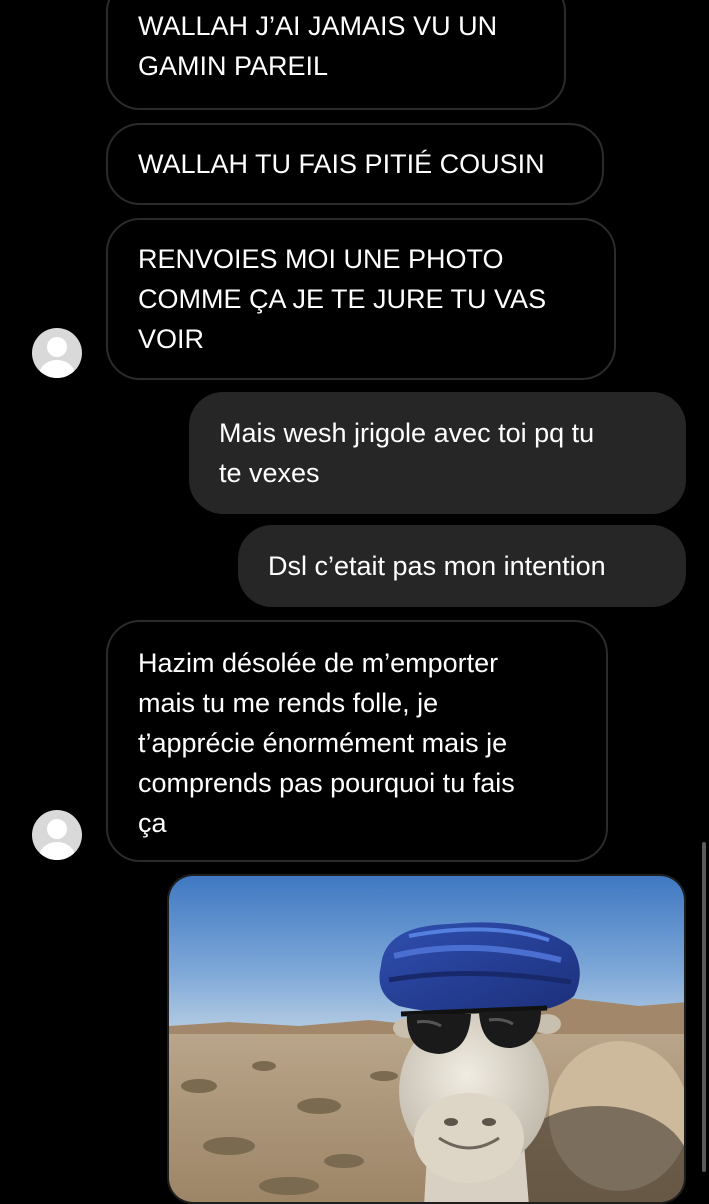  Describe the element at coordinates (269, 473) in the screenshot. I see `message-line: te vexes` at that location.